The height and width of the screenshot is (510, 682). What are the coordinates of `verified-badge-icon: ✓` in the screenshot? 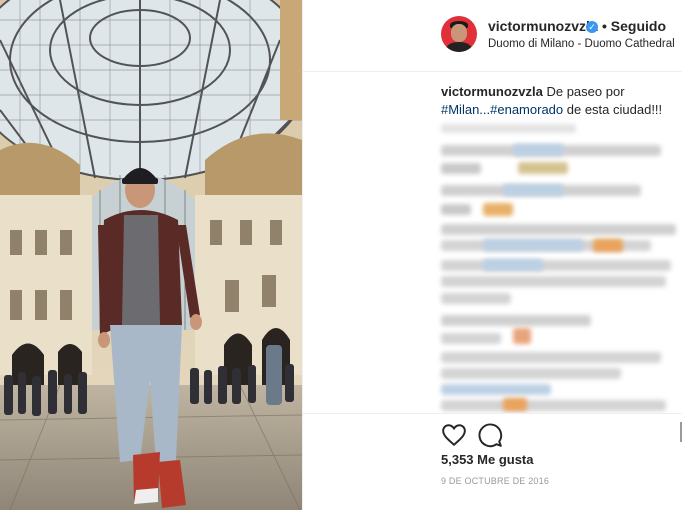 It's located at (592, 27).